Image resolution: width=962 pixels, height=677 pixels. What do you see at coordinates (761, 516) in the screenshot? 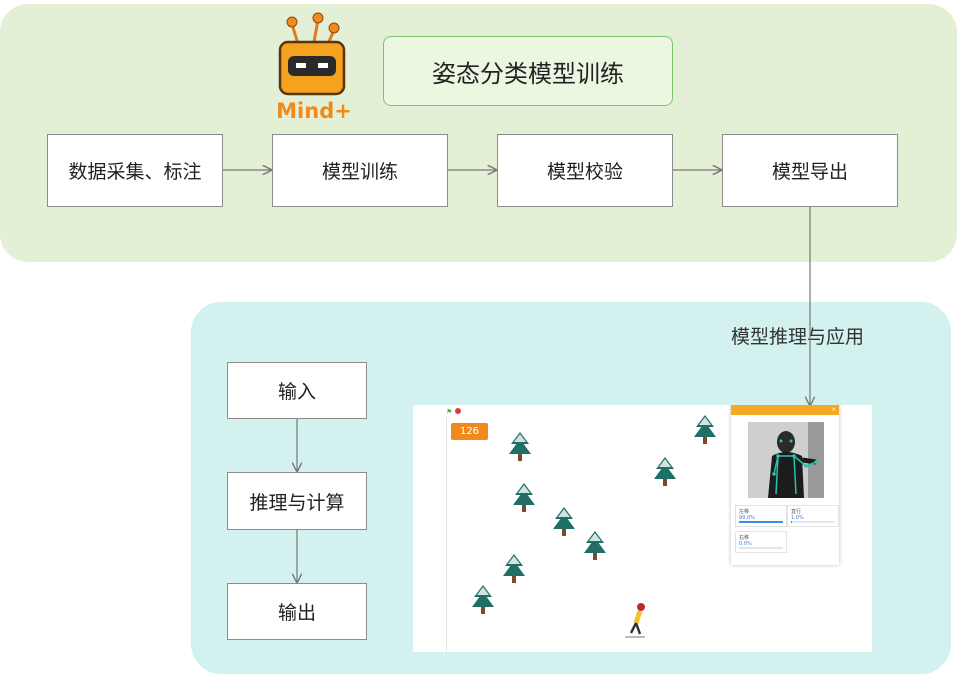
I see `result-card-left: 左移 99.0%` at bounding box center [761, 516].